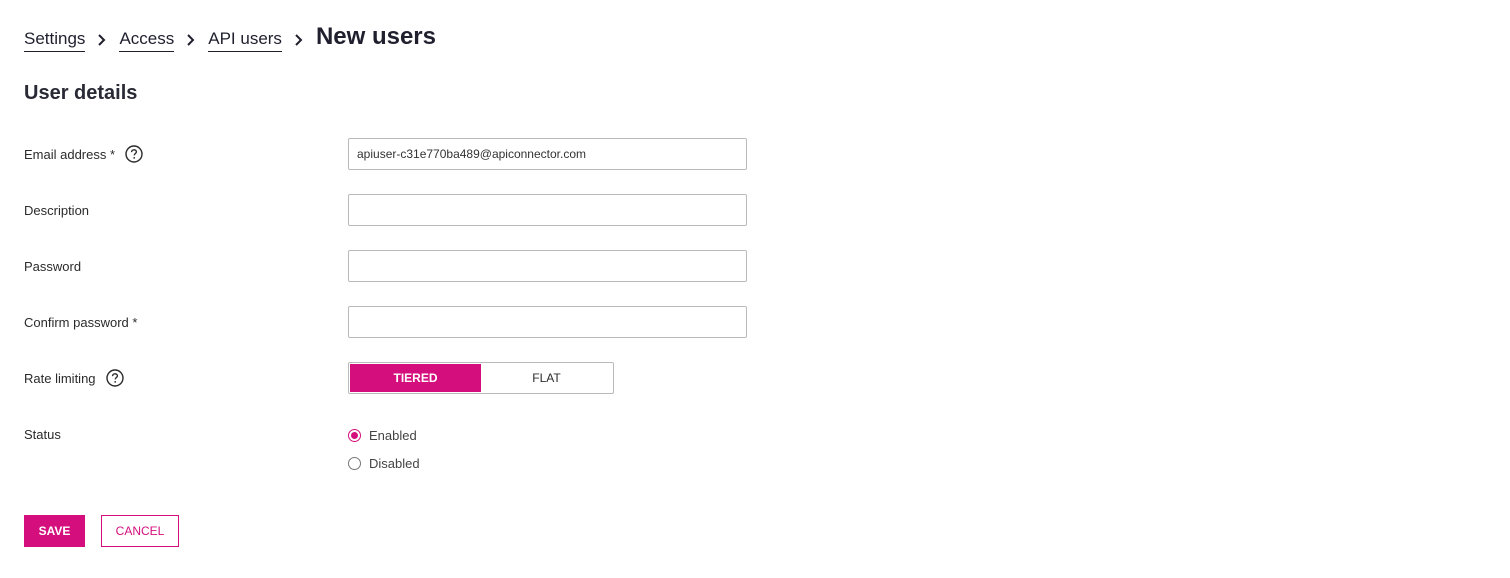  I want to click on breadcrumb: Settings Access API users New users, so click(230, 39).